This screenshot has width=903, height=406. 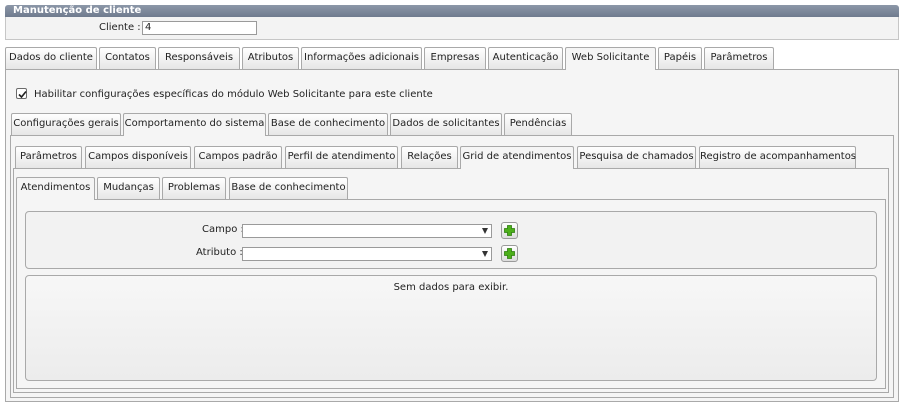 What do you see at coordinates (120, 27) in the screenshot?
I see `client-label: Cliente :` at bounding box center [120, 27].